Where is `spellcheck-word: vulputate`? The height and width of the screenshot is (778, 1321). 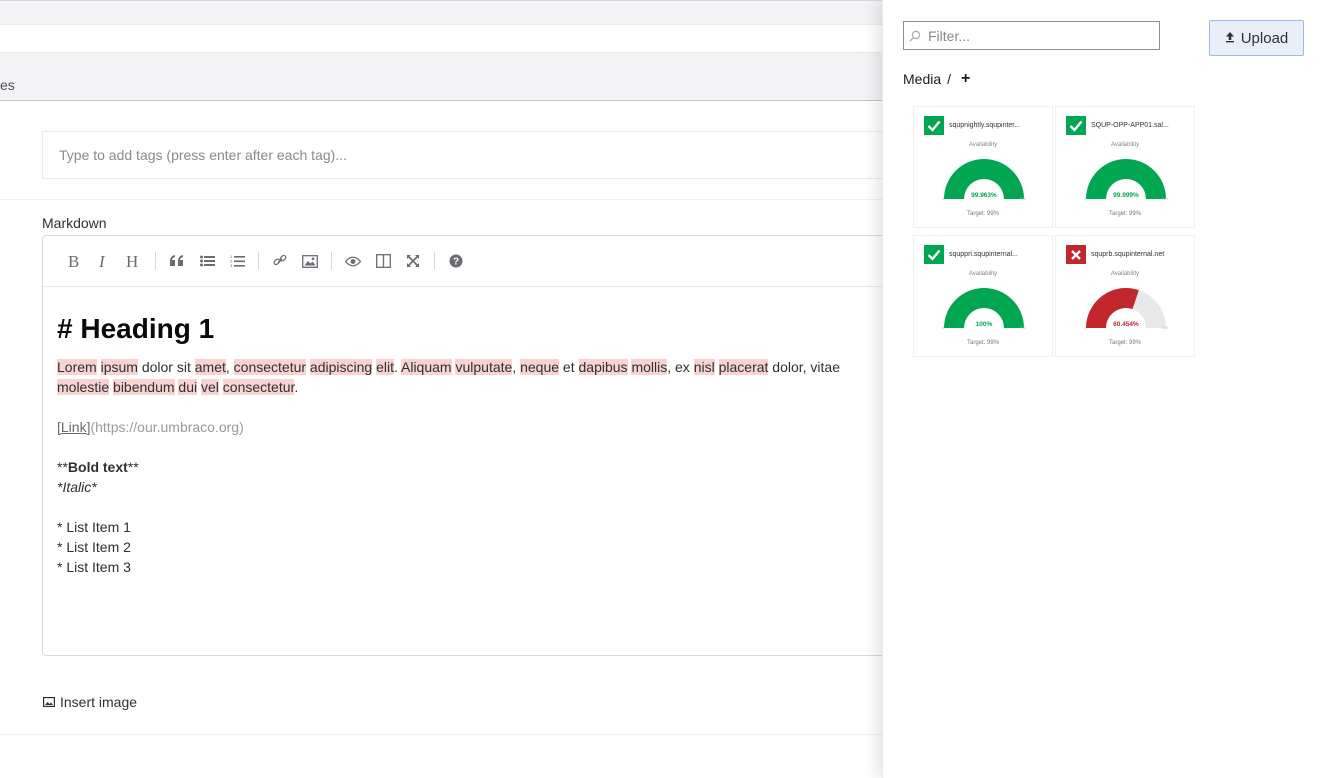 spellcheck-word: vulputate is located at coordinates (484, 367).